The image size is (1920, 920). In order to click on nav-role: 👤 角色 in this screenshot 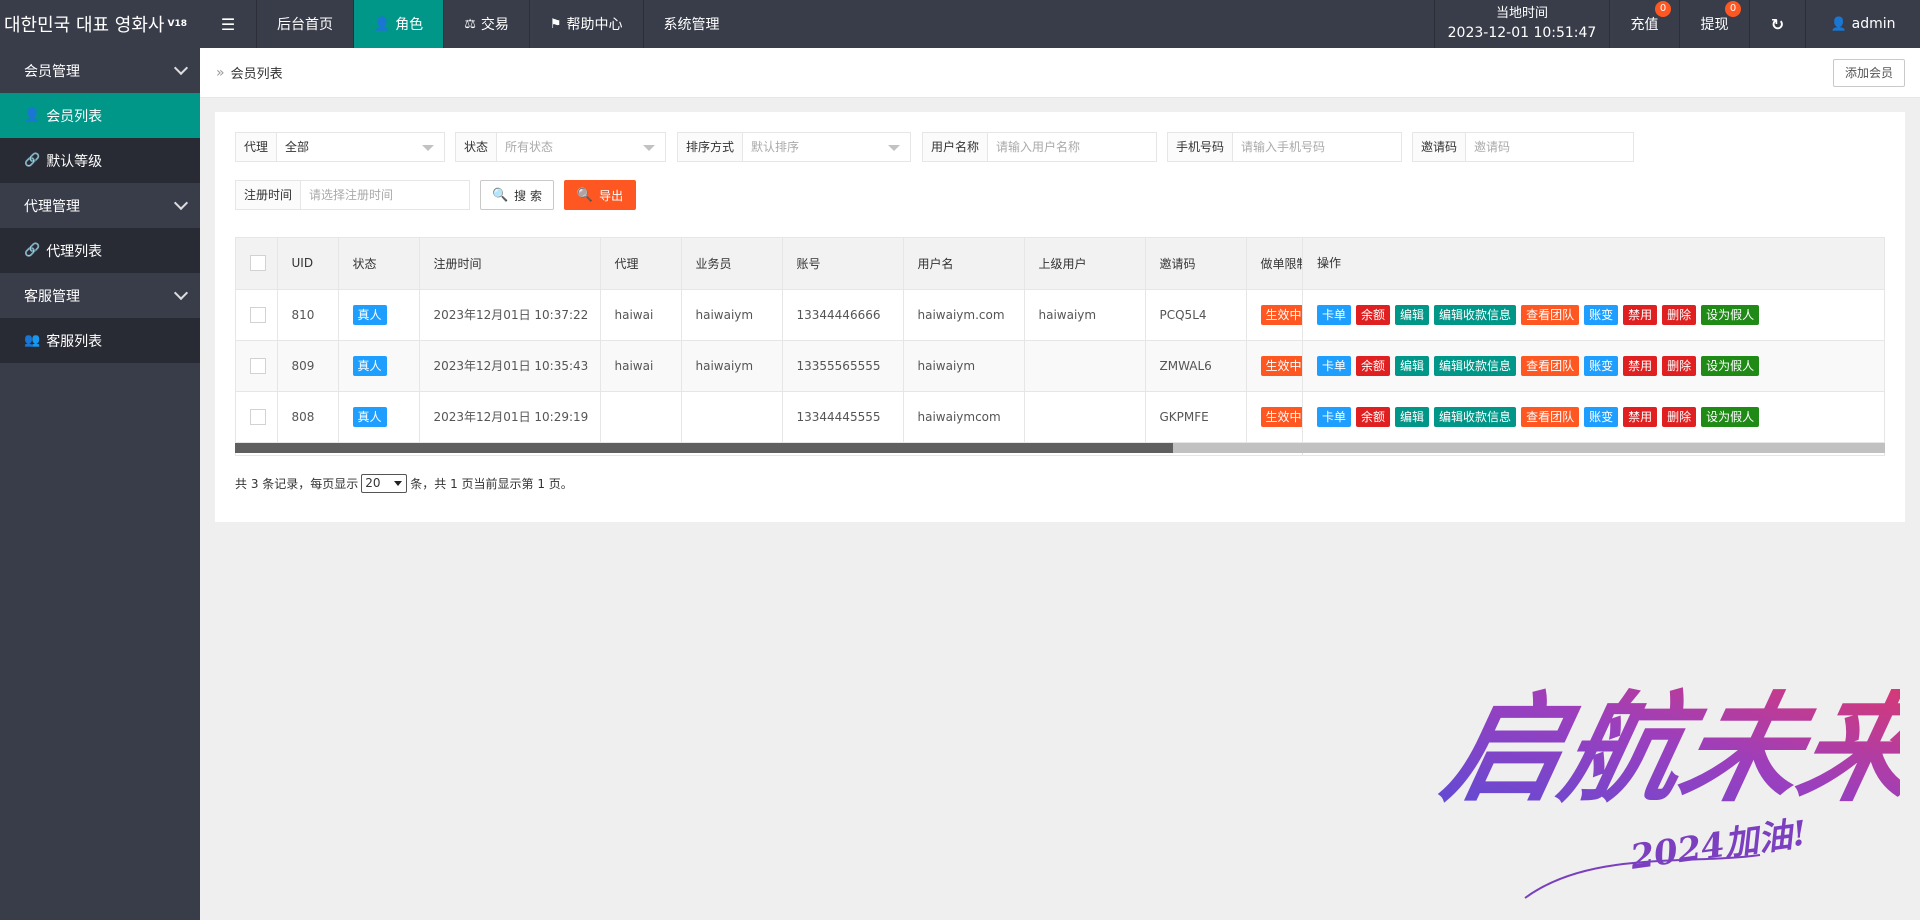, I will do `click(398, 24)`.